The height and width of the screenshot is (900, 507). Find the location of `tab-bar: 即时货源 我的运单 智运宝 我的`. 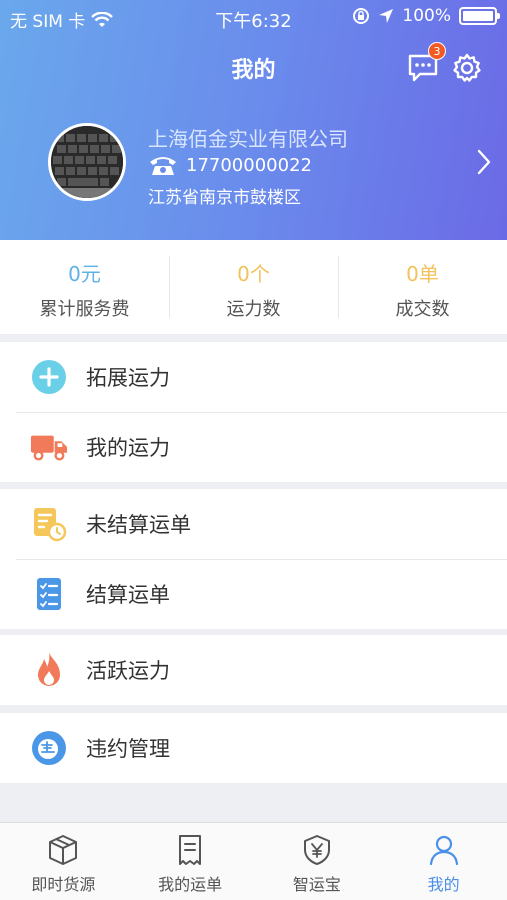

tab-bar: 即时货源 我的运单 智运宝 我的 is located at coordinates (253, 861).